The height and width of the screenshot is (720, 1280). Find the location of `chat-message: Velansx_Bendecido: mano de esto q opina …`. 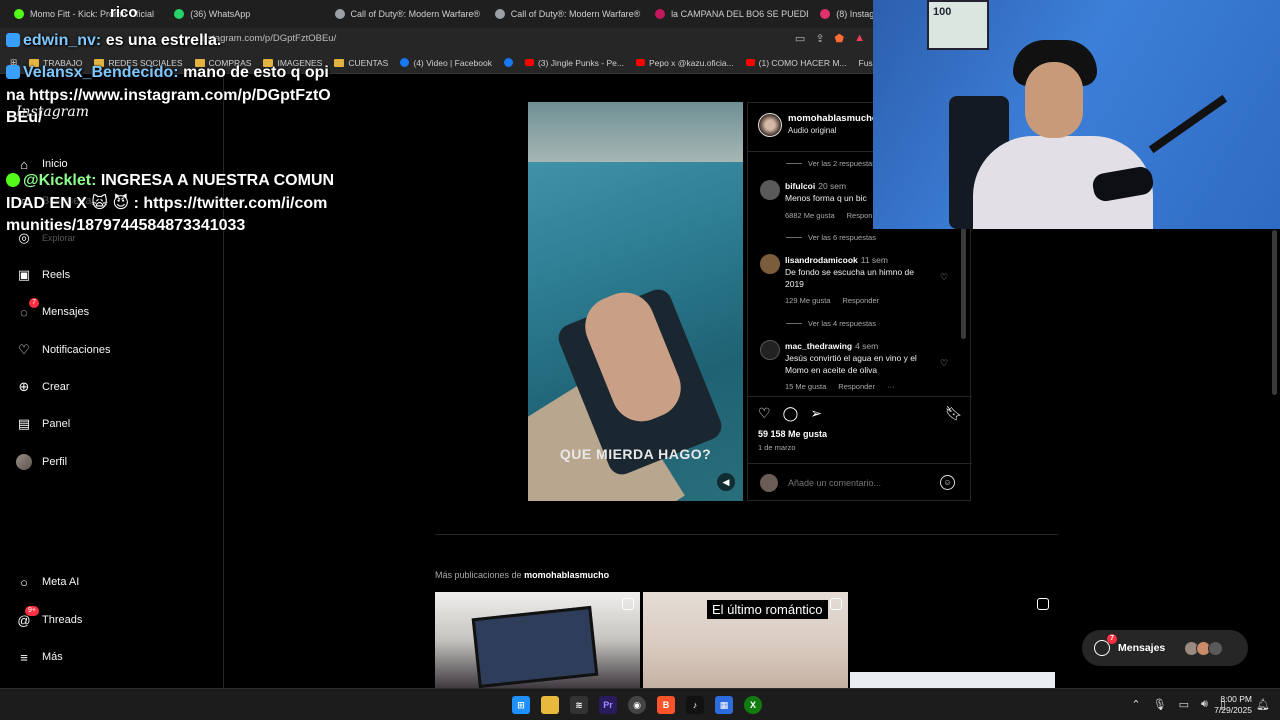

chat-message: Velansx_Bendecido: mano de esto q opina … is located at coordinates (168, 95).